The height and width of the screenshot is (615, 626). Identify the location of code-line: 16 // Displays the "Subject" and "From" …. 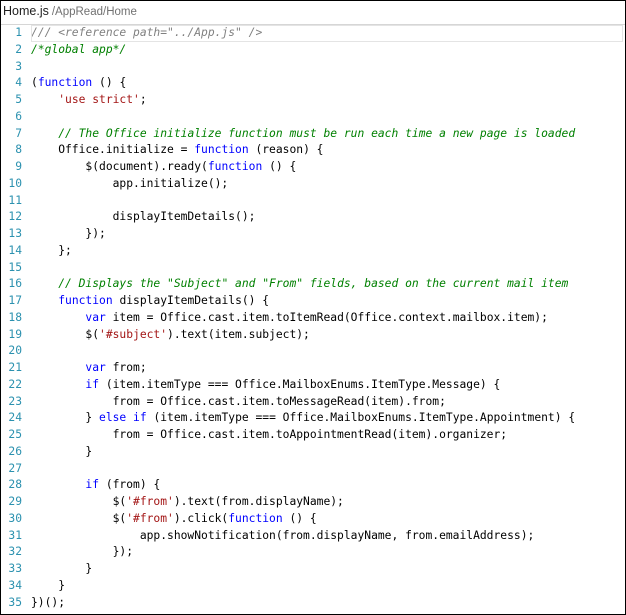
(313, 284).